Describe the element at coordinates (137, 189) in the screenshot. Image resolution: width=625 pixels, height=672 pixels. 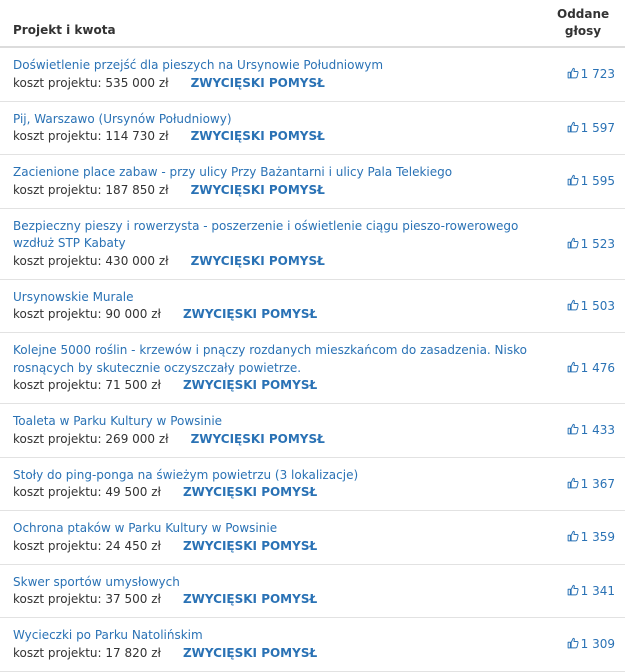
I see `project-cost: 187 850 zł` at that location.